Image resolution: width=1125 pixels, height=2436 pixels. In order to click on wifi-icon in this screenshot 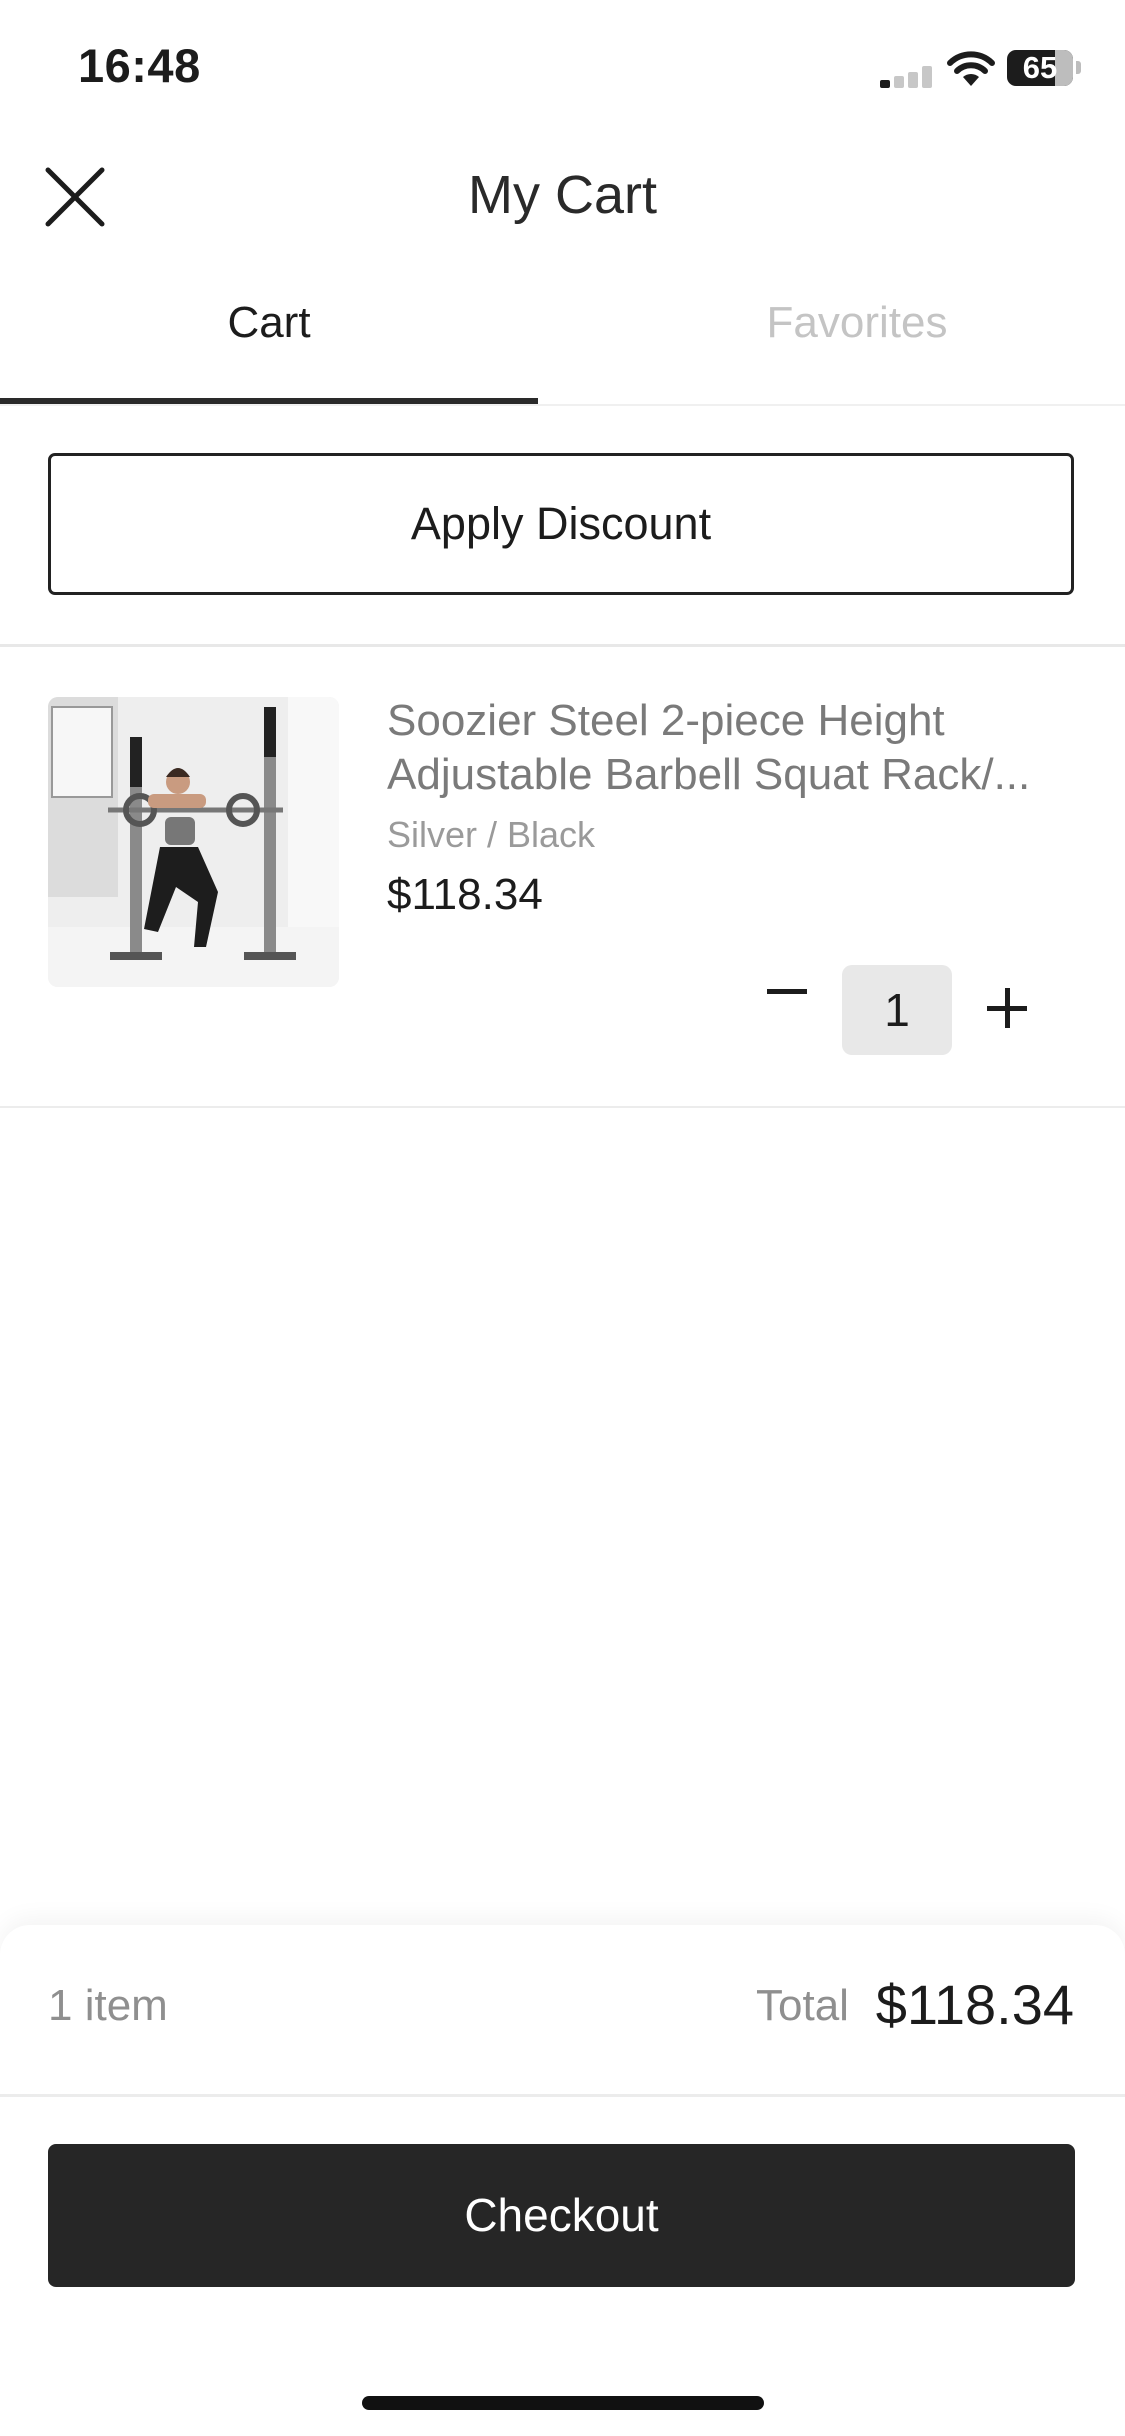, I will do `click(971, 68)`.